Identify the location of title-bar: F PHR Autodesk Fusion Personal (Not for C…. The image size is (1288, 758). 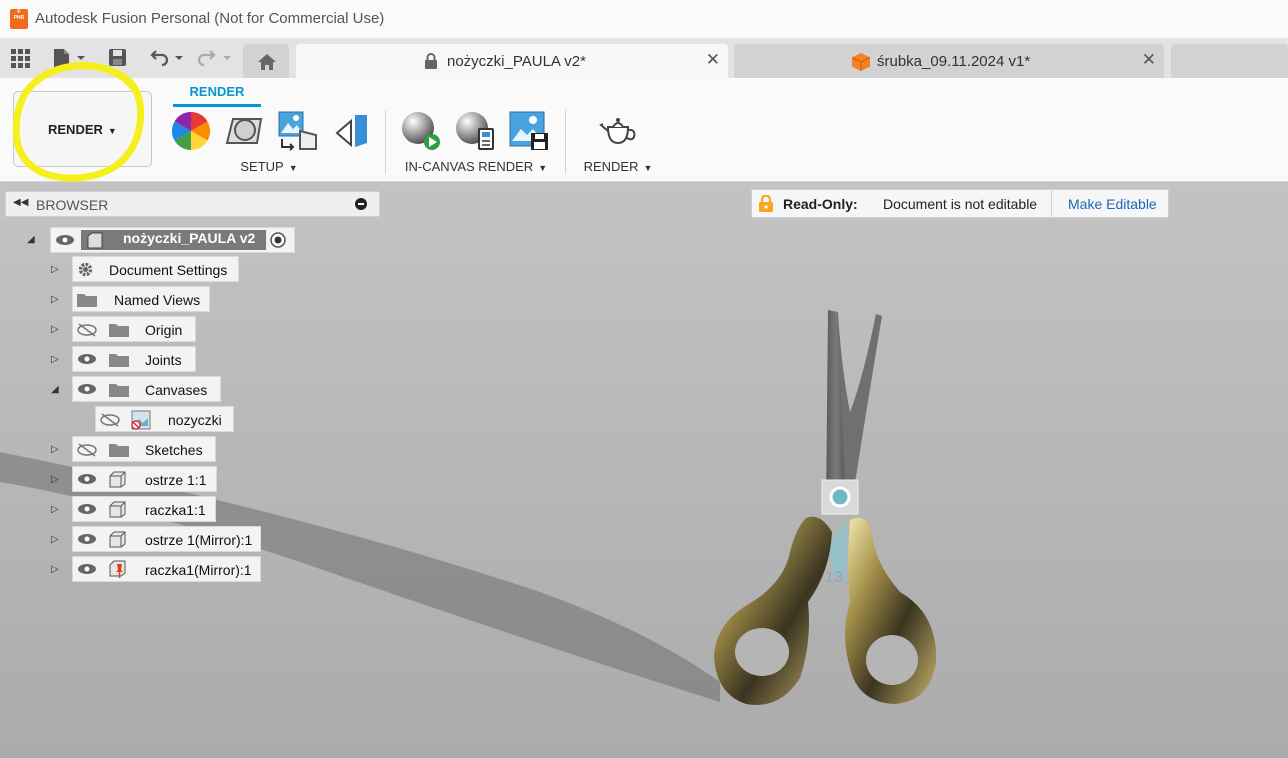
(644, 19).